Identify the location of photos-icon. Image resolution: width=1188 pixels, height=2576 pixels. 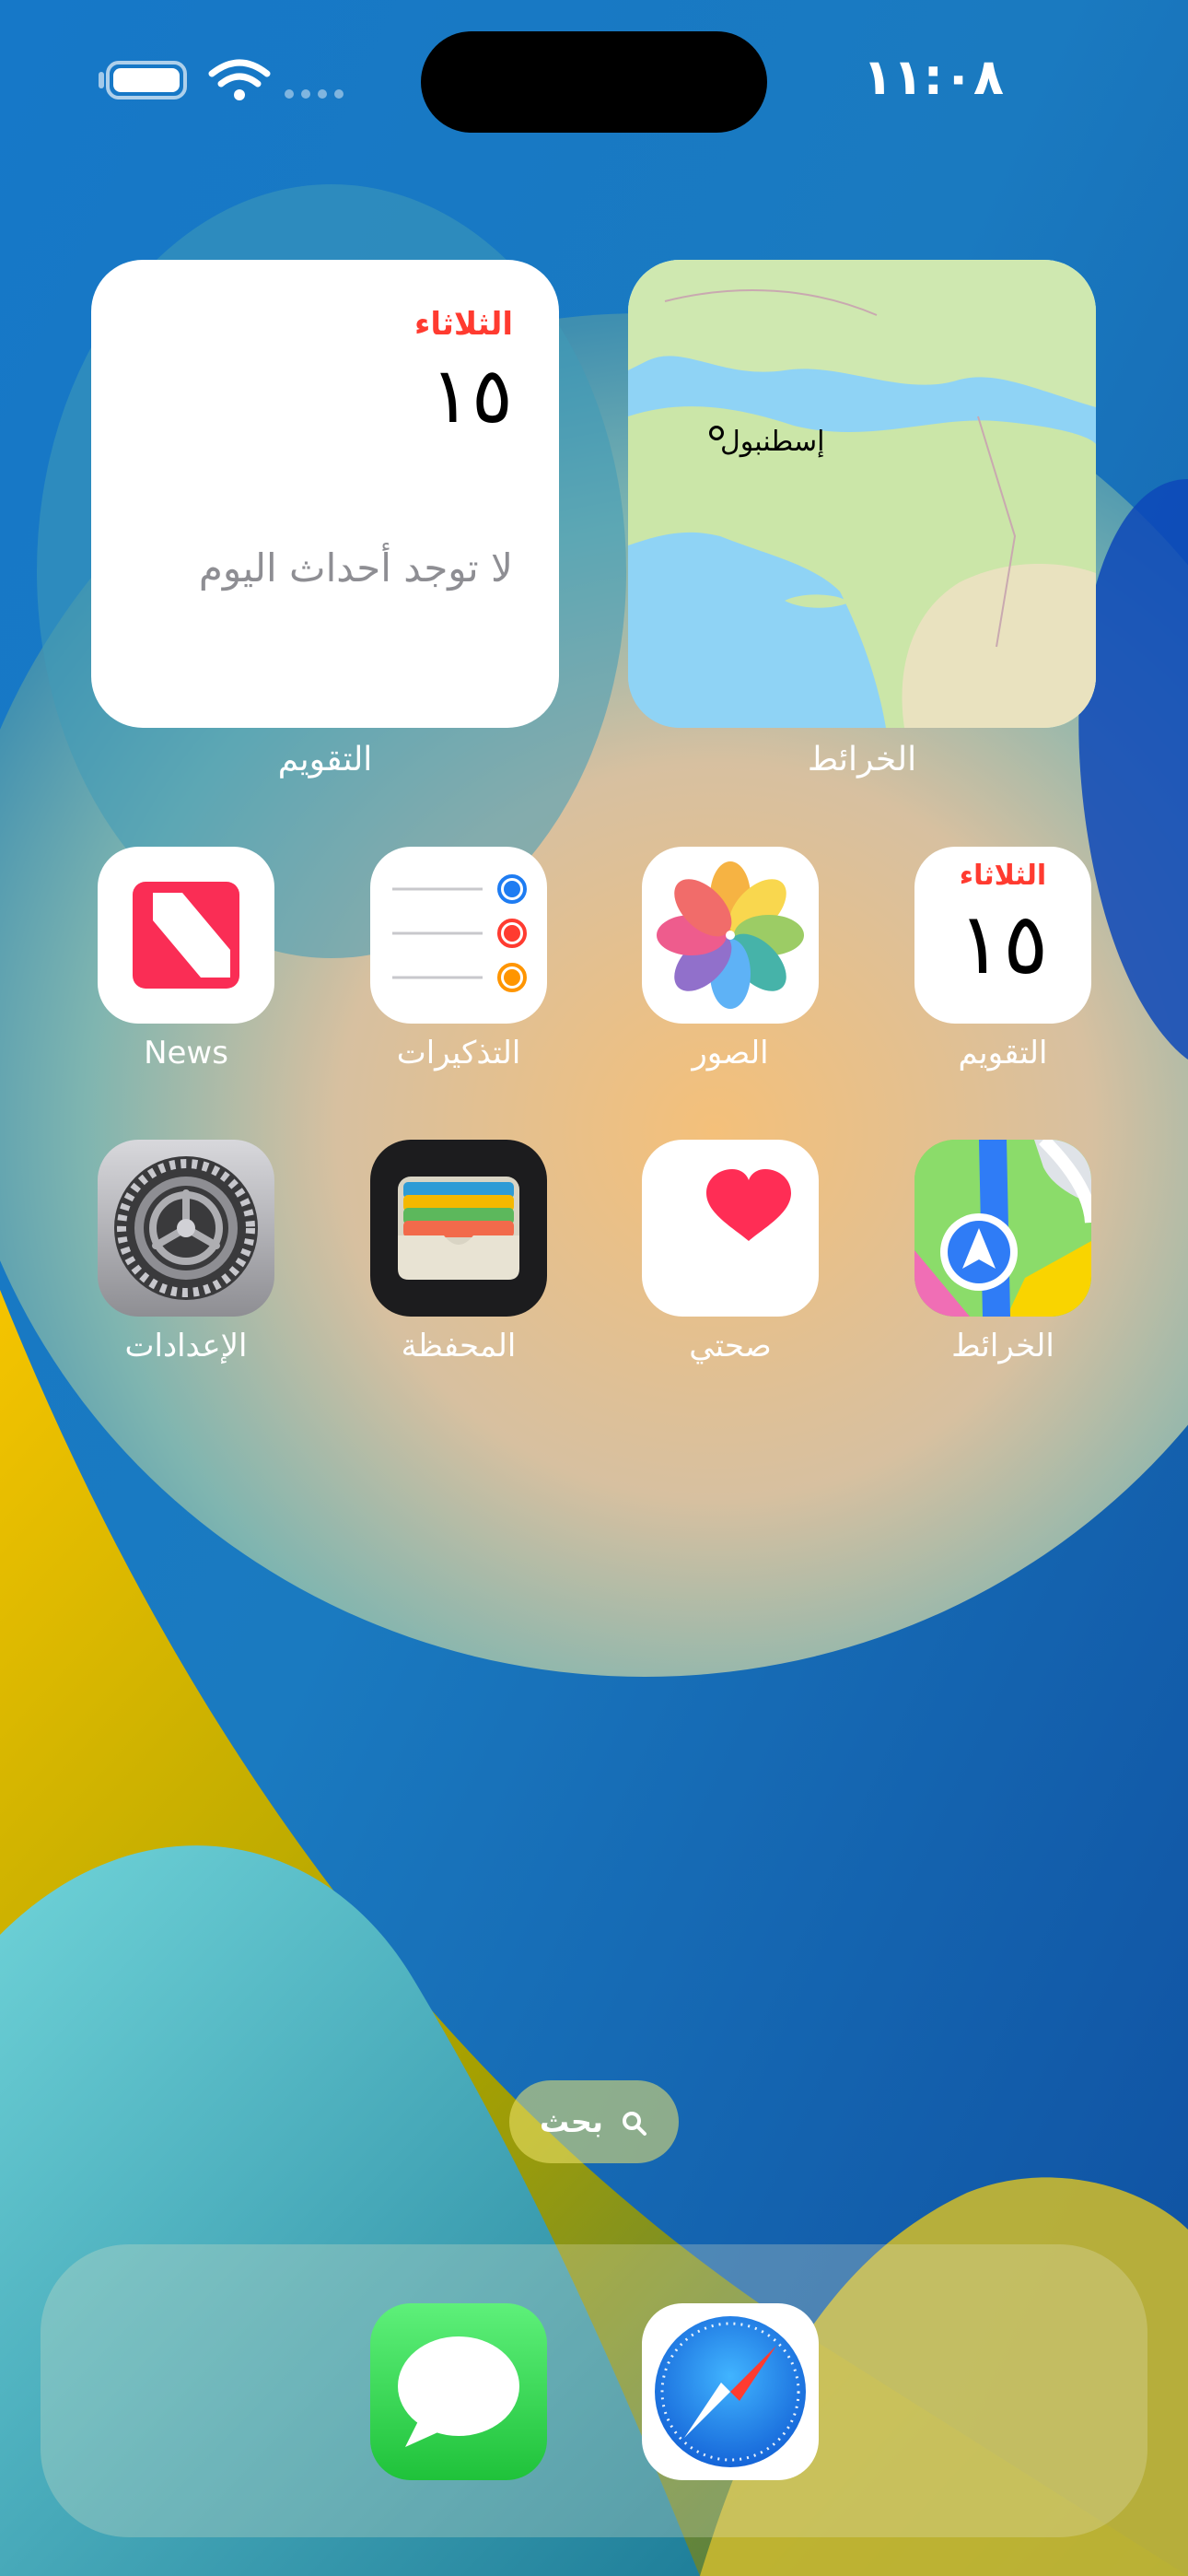
(730, 935).